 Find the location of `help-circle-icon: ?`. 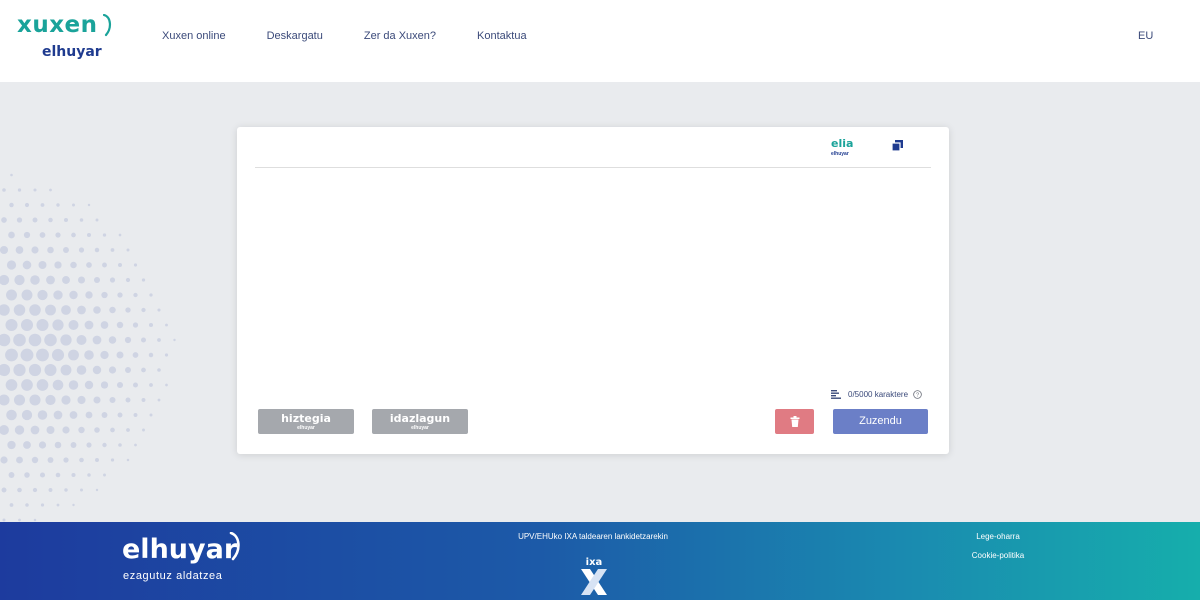

help-circle-icon: ? is located at coordinates (917, 394).